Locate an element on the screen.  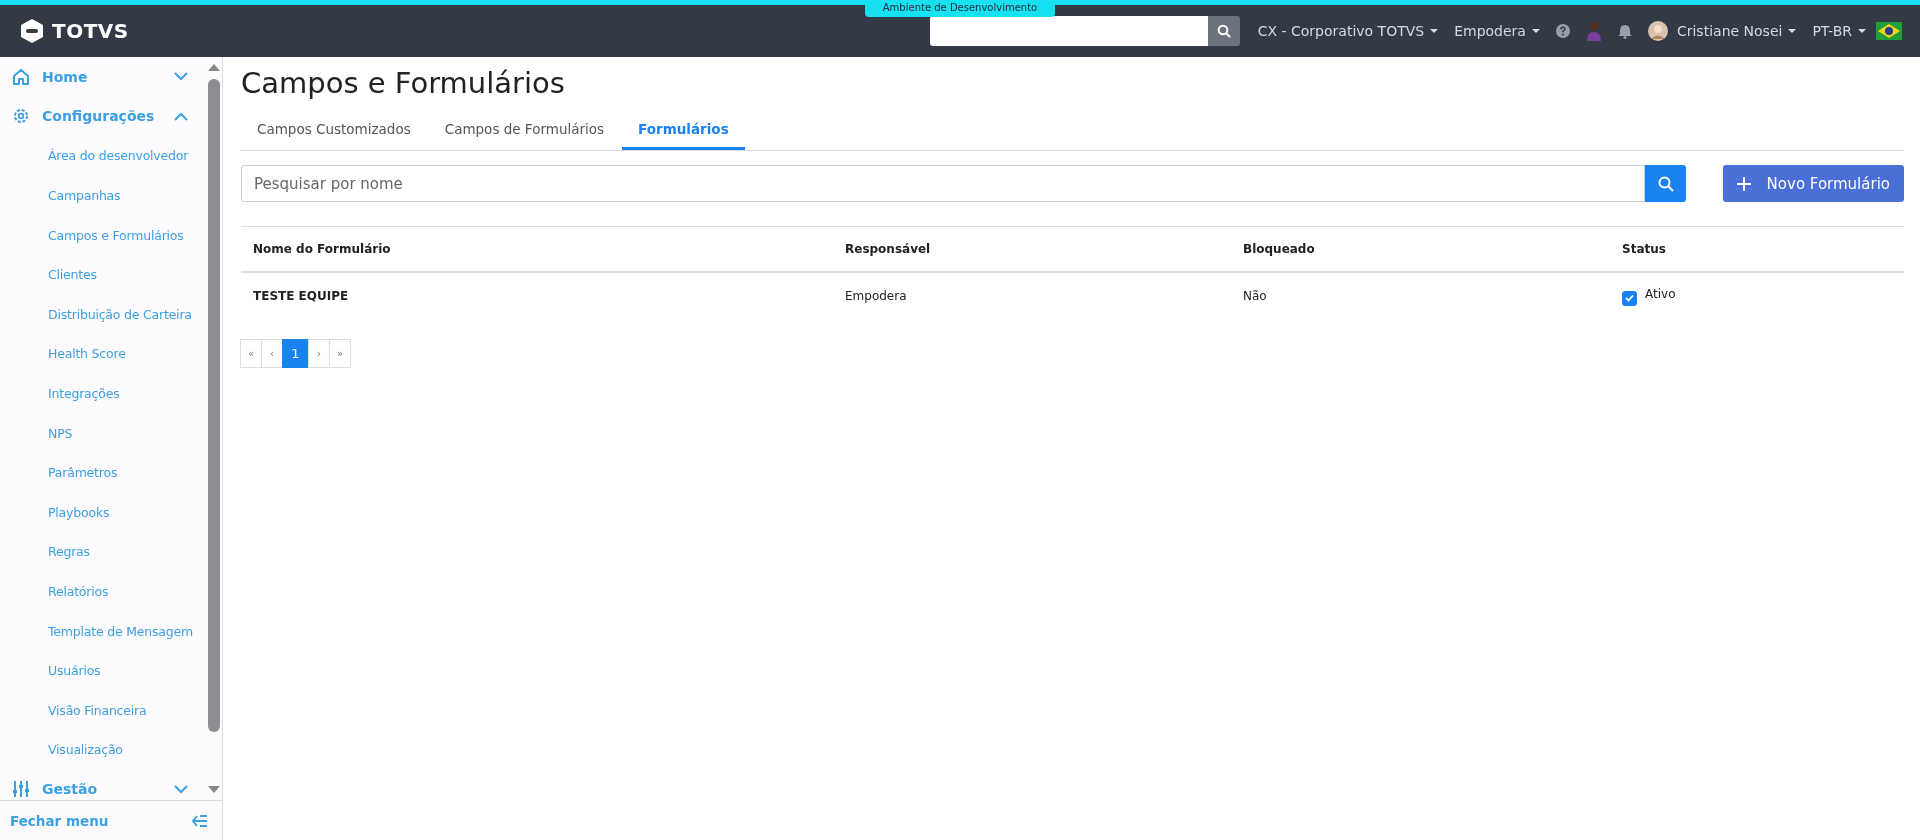
sidebar-link: Campanhas is located at coordinates (103, 195).